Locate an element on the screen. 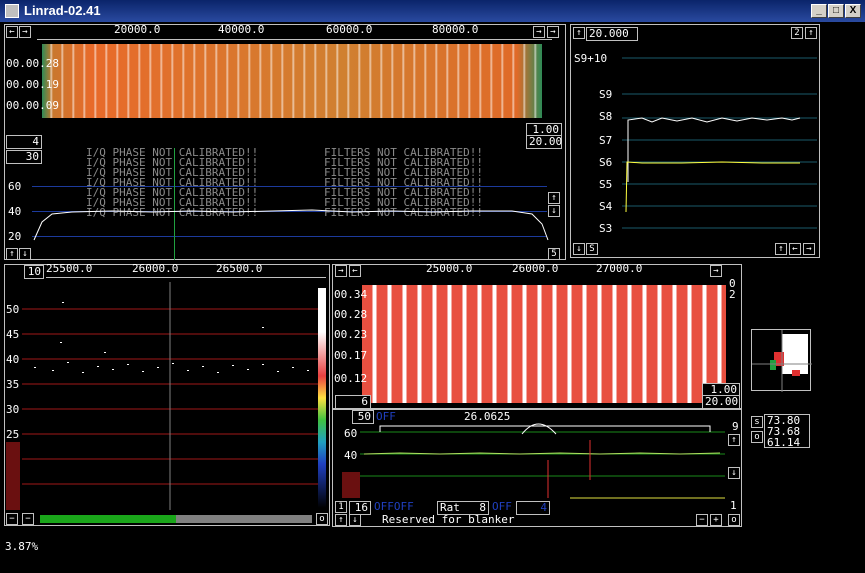 The width and height of the screenshot is (865, 573). af-o-button: o is located at coordinates (734, 520).